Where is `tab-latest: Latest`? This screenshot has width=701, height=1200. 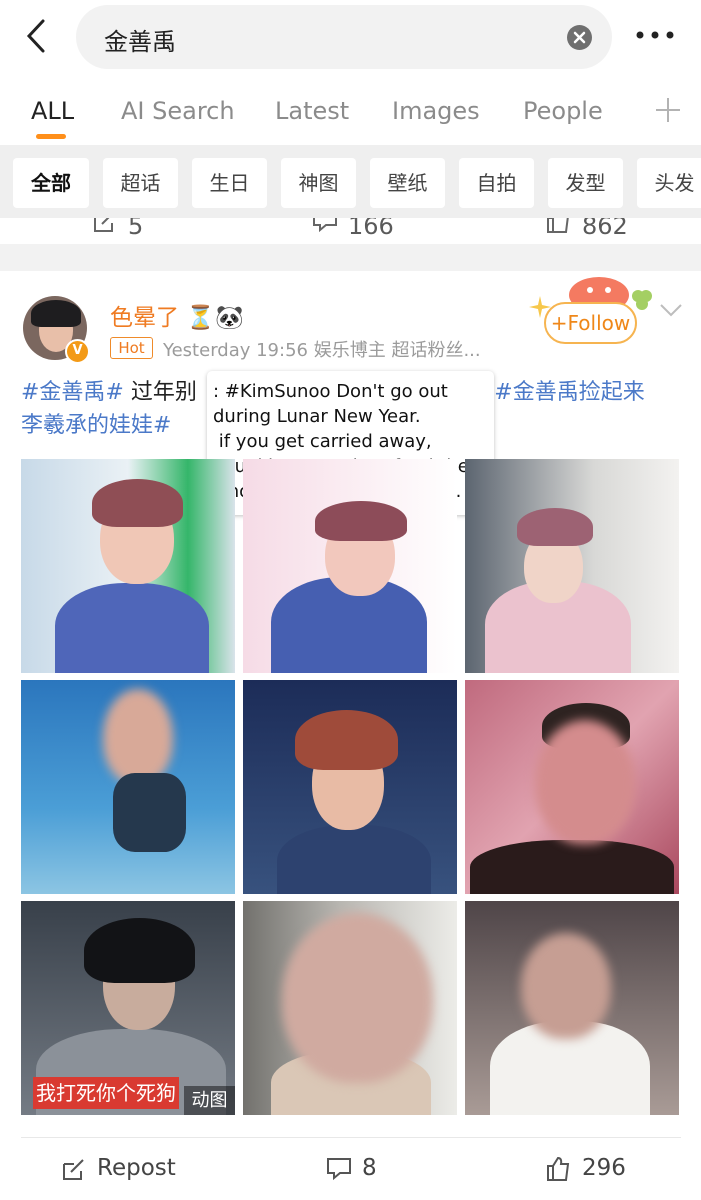
tab-latest: Latest is located at coordinates (312, 111).